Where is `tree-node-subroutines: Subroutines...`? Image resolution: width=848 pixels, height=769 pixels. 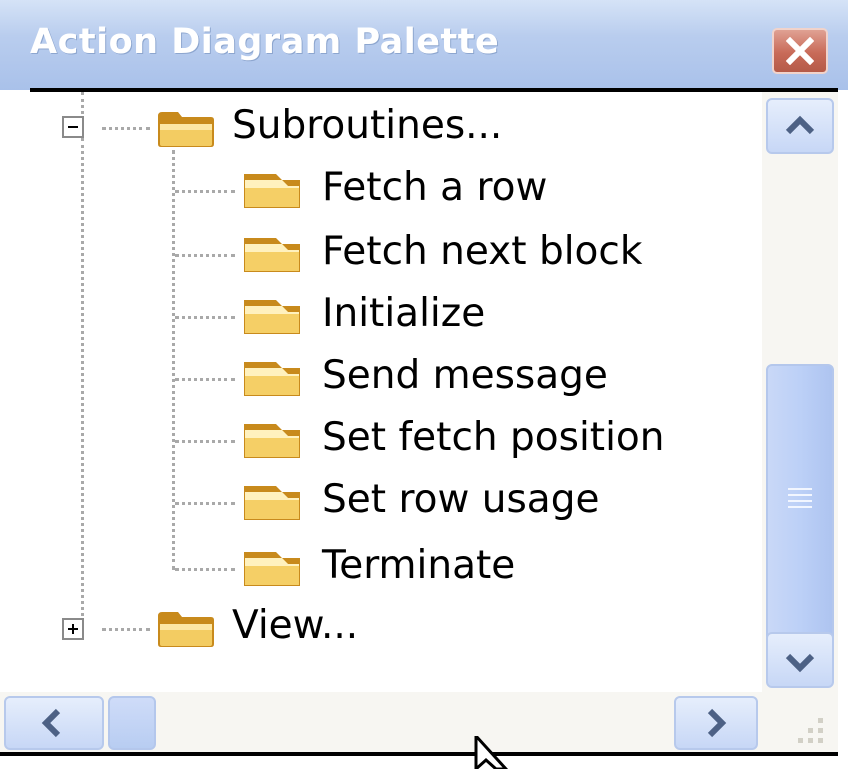 tree-node-subroutines: Subroutines... is located at coordinates (367, 126).